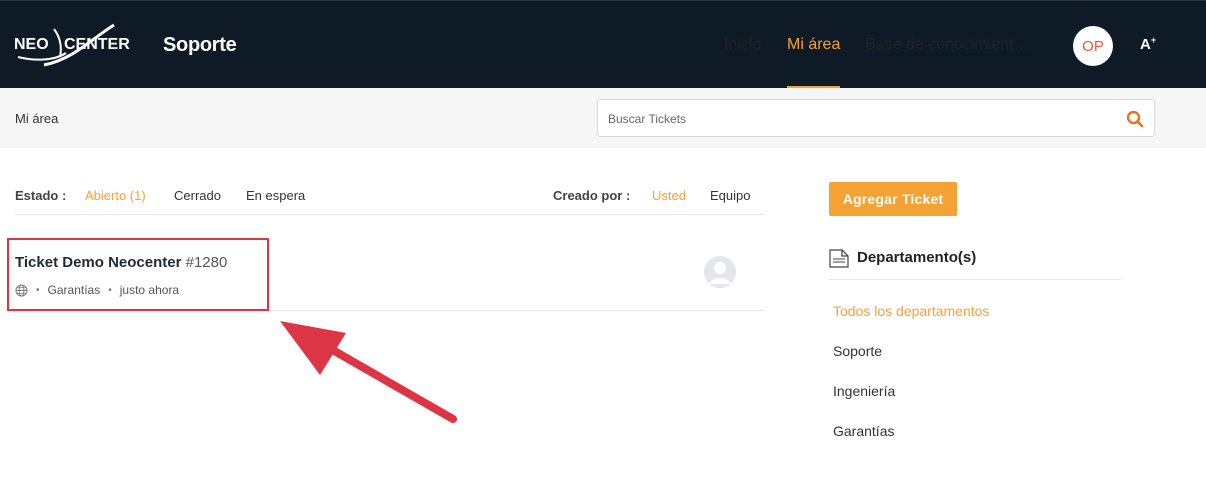 The width and height of the screenshot is (1206, 503). Describe the element at coordinates (31, 44) in the screenshot. I see `logo-left-text: NEO` at that location.